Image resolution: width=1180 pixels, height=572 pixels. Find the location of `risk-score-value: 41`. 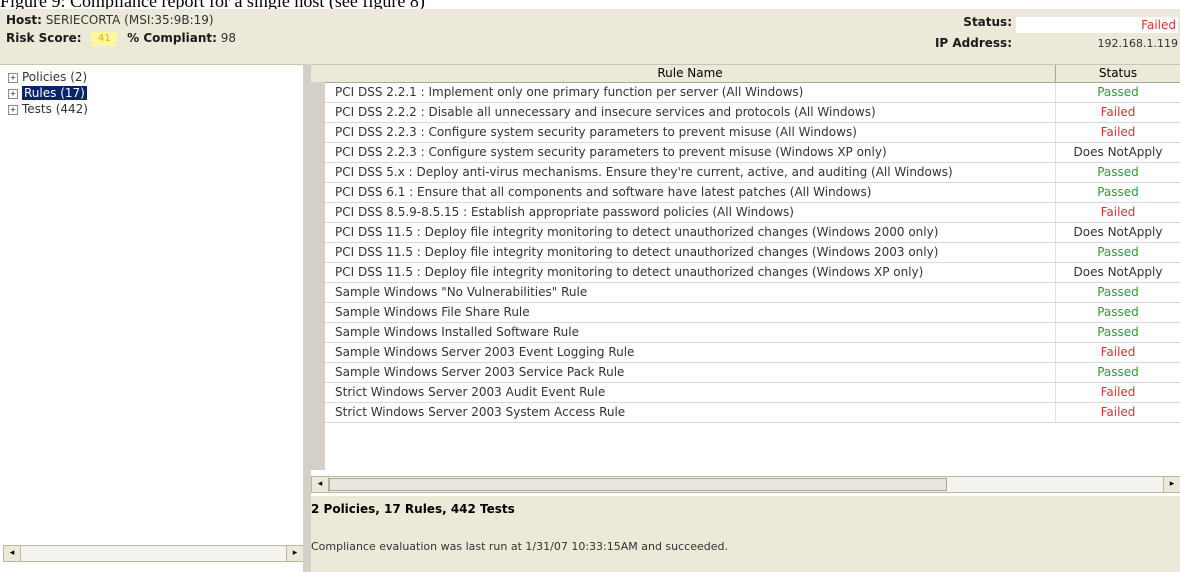

risk-score-value: 41 is located at coordinates (104, 38).